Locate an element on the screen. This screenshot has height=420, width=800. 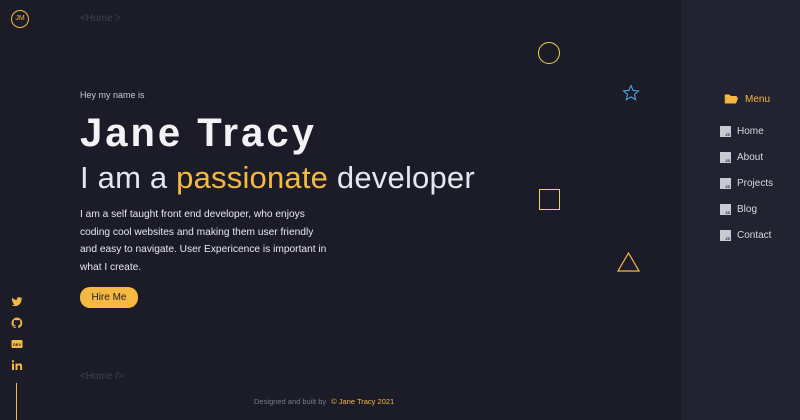
social-links: DEV is located at coordinates (17, 335).